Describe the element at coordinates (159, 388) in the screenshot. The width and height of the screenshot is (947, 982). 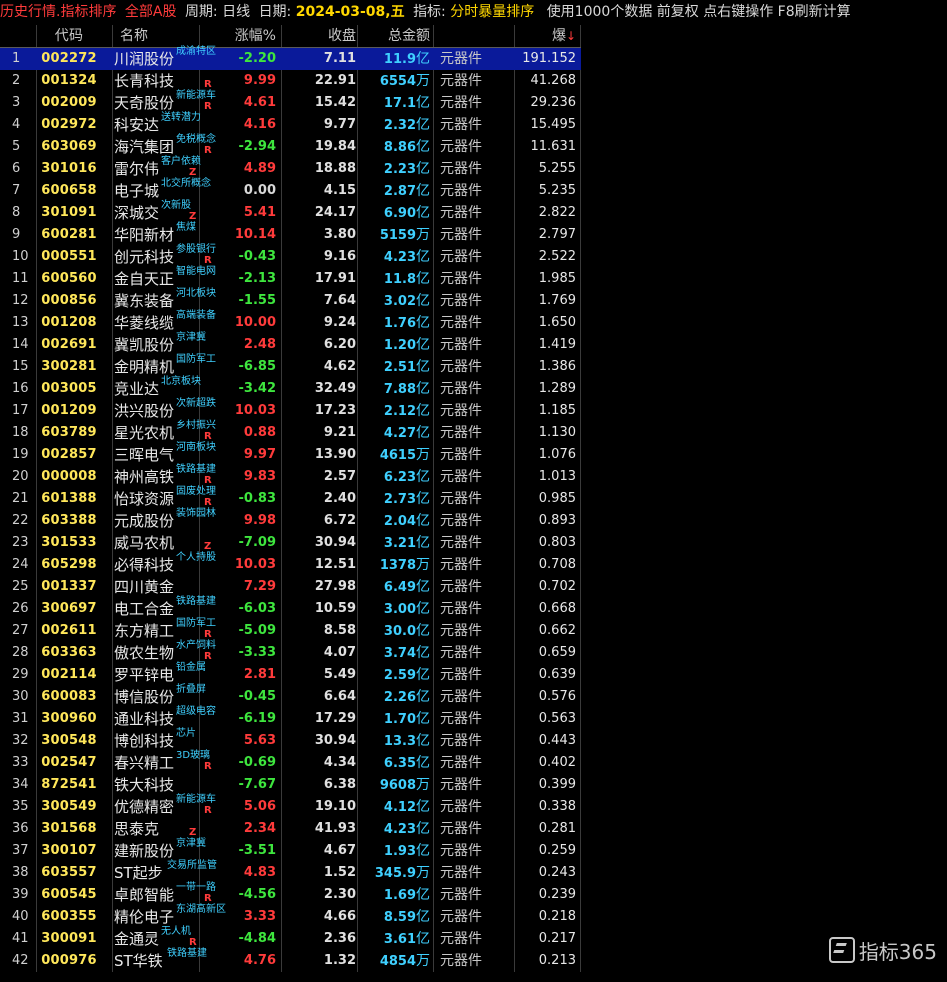
I see `stock-name-cell: 竞业达 北京板块` at that location.